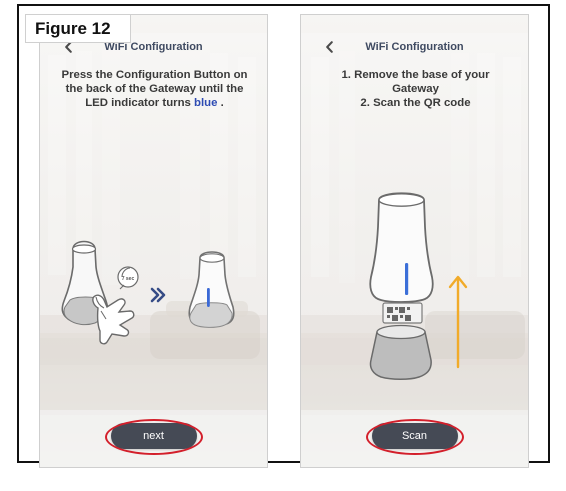 Image resolution: width=566 pixels, height=491 pixels. What do you see at coordinates (400, 352) in the screenshot?
I see `gateway-base` at bounding box center [400, 352].